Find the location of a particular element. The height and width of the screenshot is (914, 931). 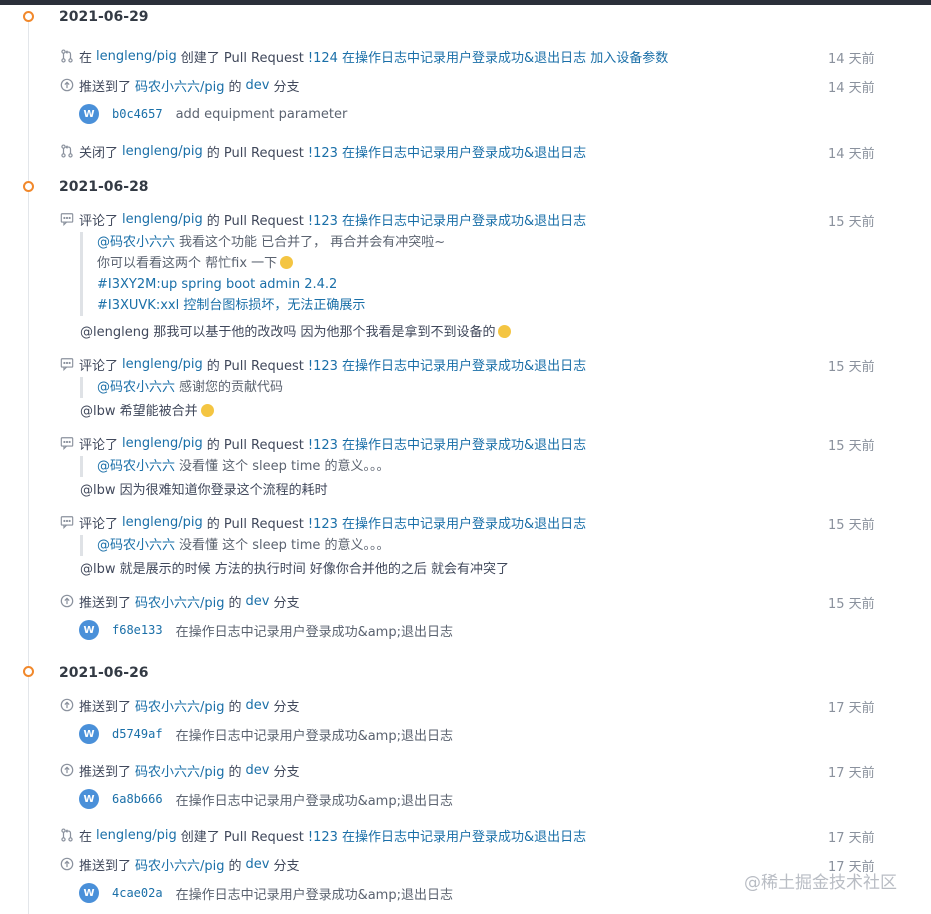

smile-emoji-icon is located at coordinates (287, 262).